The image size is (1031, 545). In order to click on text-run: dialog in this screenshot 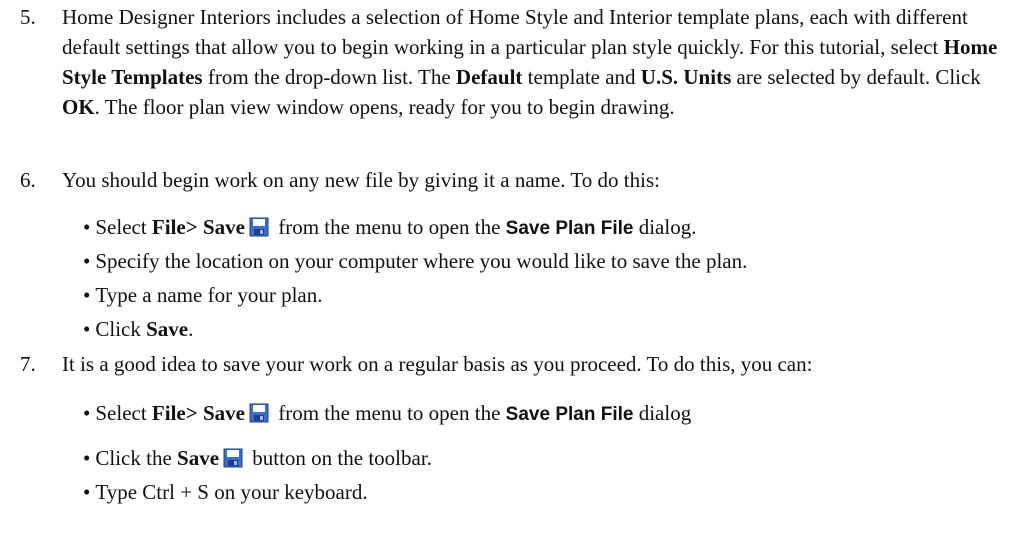, I will do `click(662, 413)`.